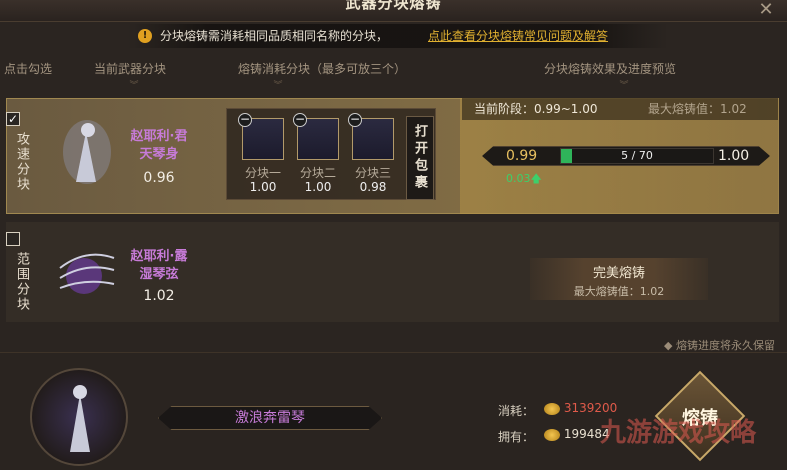 The image size is (787, 470). Describe the element at coordinates (159, 136) in the screenshot. I see `weapon-name-line1: 赵耶利·君` at that location.